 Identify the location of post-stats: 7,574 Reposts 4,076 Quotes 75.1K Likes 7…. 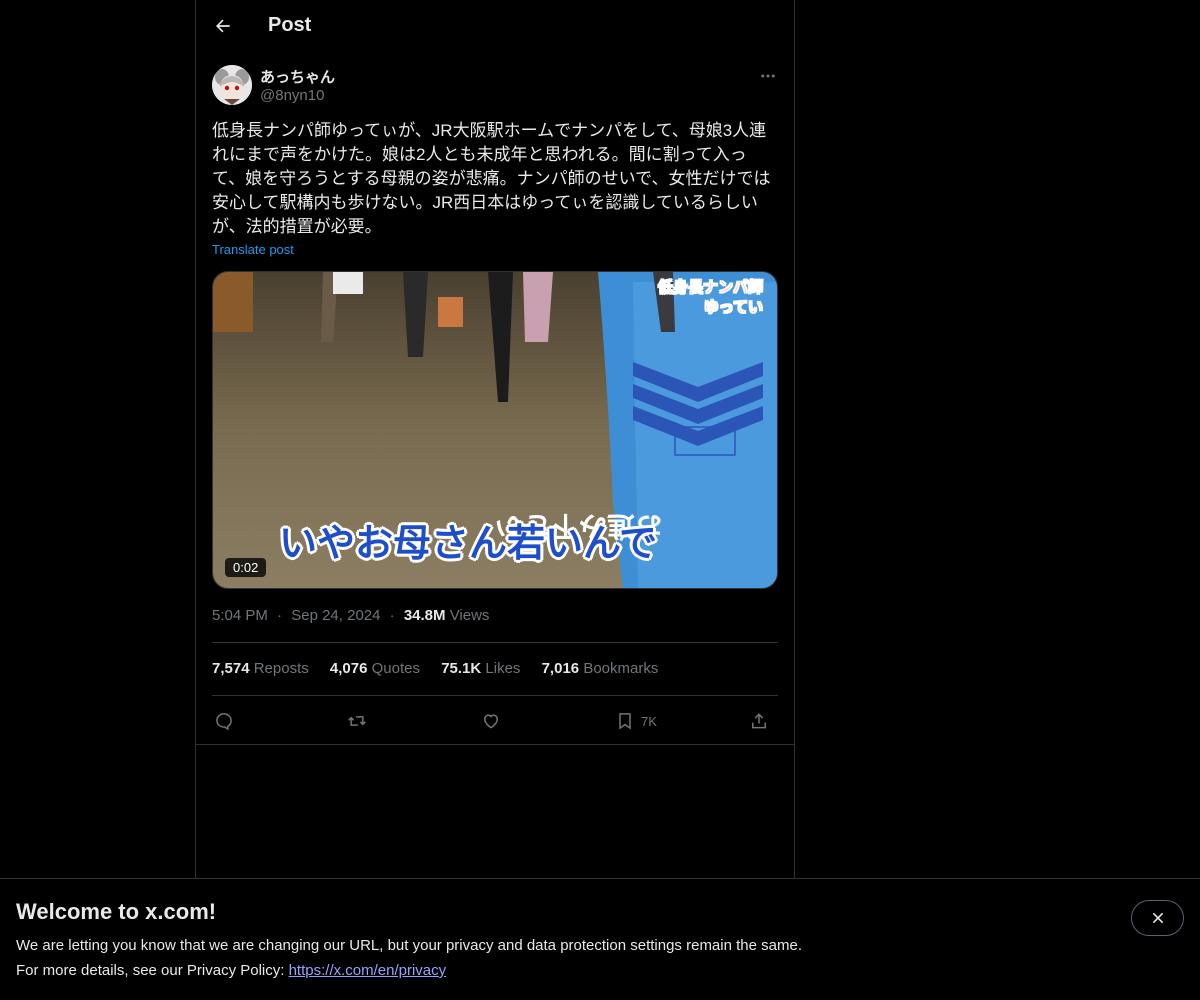
(443, 668).